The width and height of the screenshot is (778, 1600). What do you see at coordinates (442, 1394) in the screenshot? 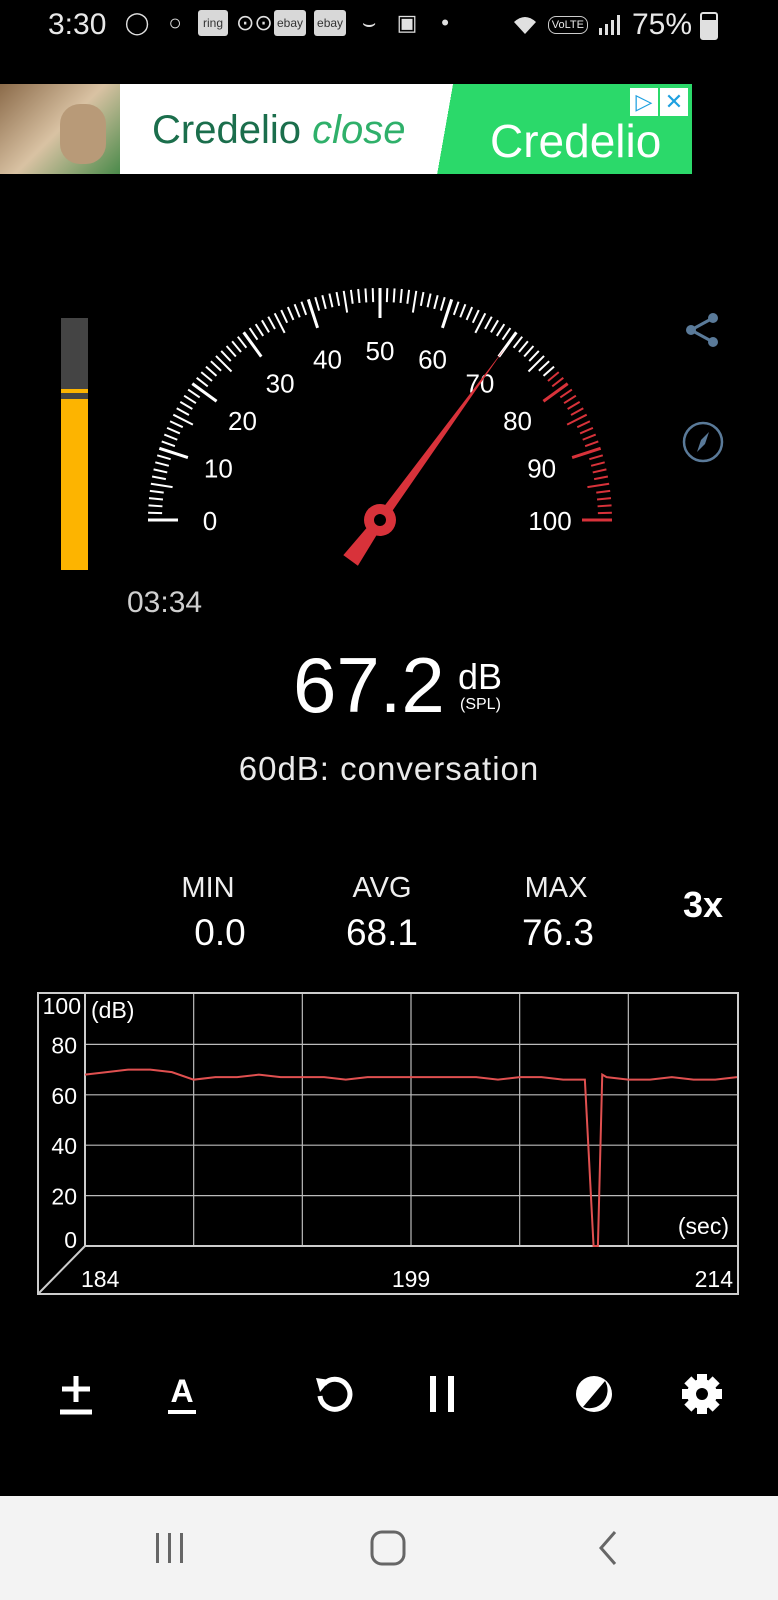
I see `pause-button` at bounding box center [442, 1394].